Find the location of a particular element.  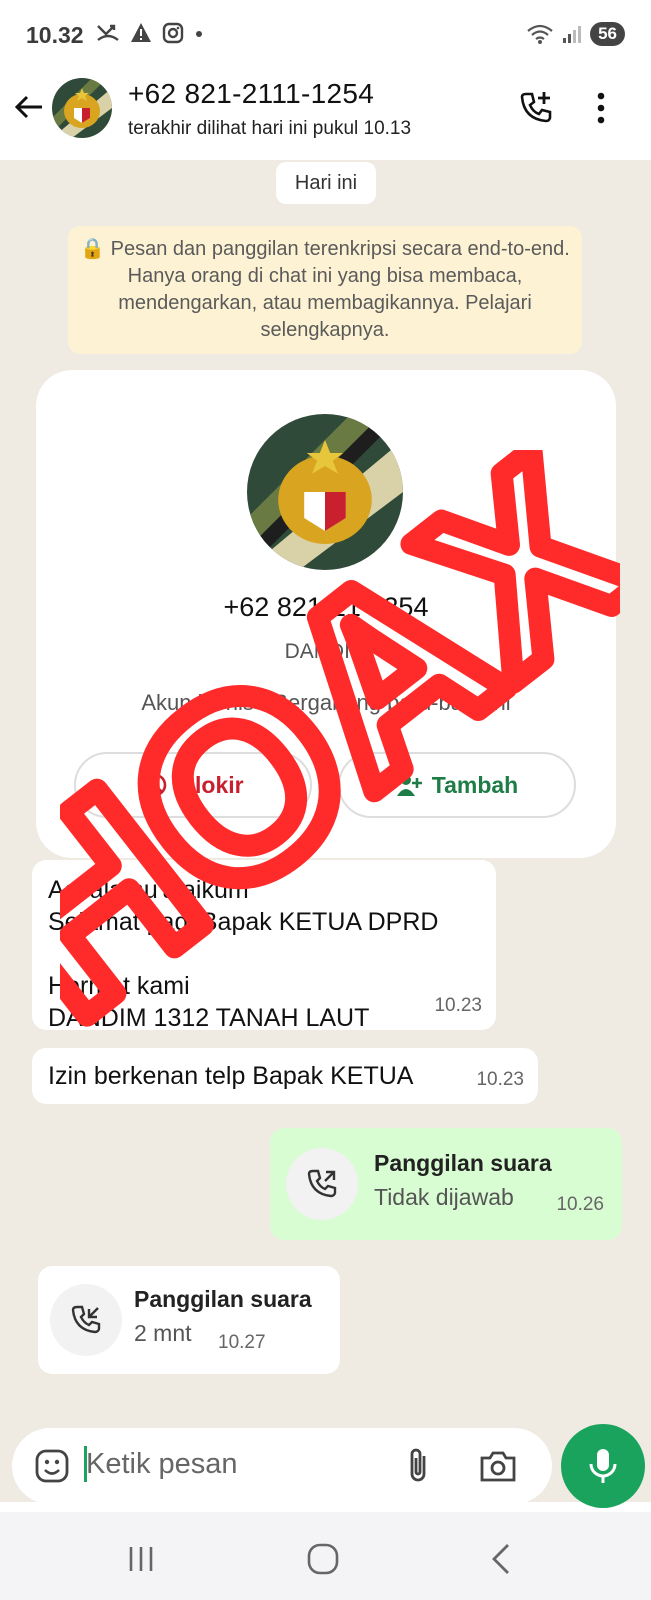

more-vert-icon is located at coordinates (601, 108).